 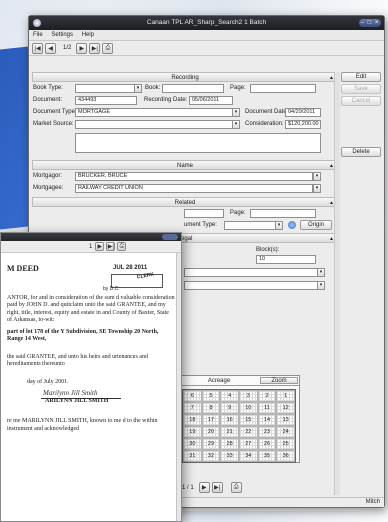 I want to click on grid-cell: 29, so click(x=211, y=444).